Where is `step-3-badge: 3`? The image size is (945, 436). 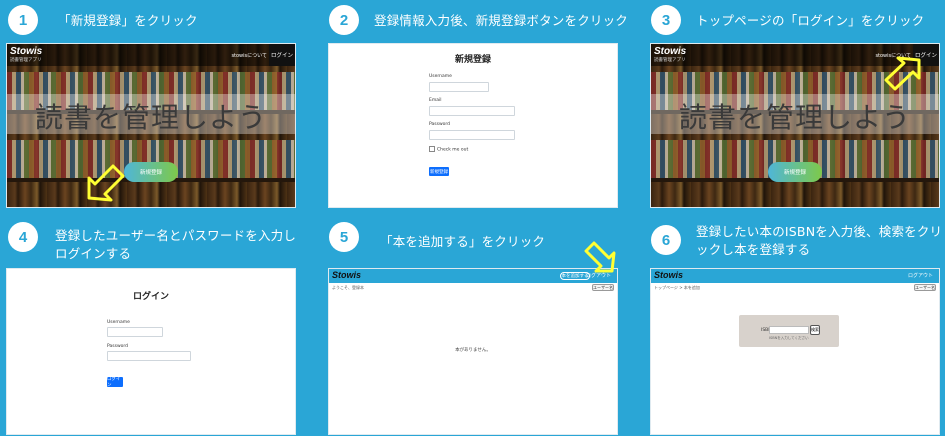 step-3-badge: 3 is located at coordinates (666, 20).